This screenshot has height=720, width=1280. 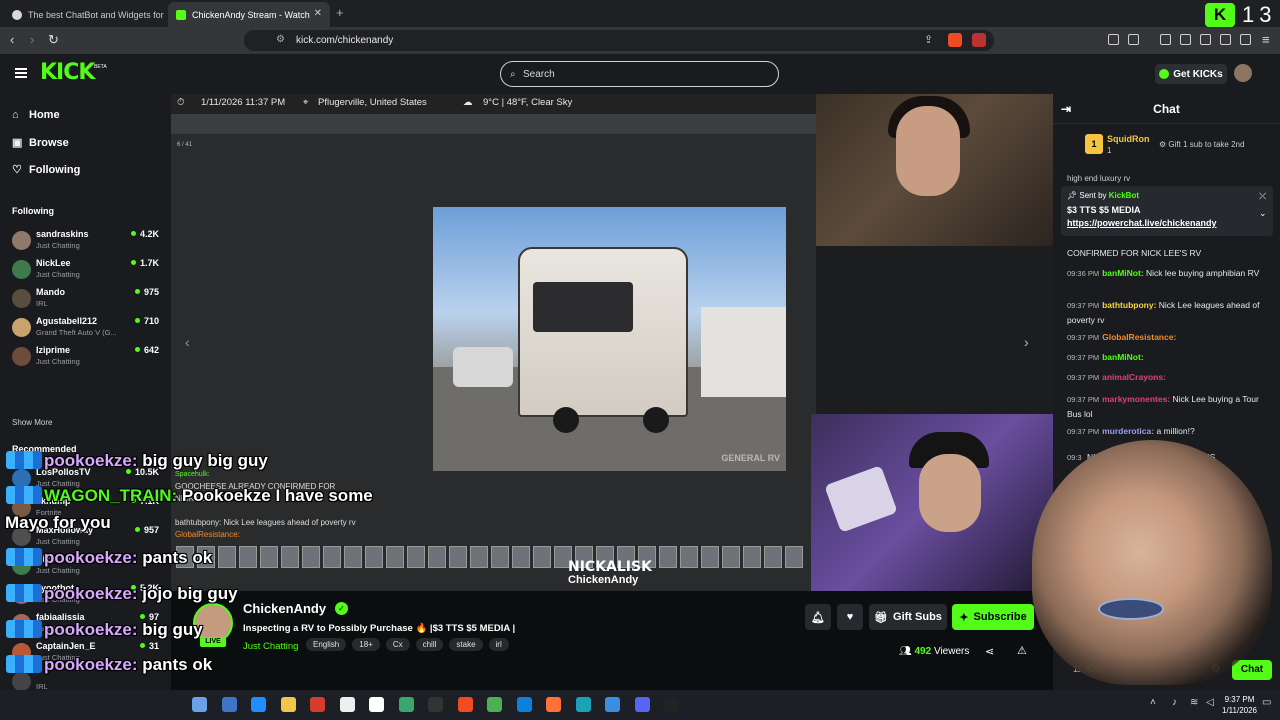 What do you see at coordinates (288, 704) in the screenshot?
I see `explorer-icon` at bounding box center [288, 704].